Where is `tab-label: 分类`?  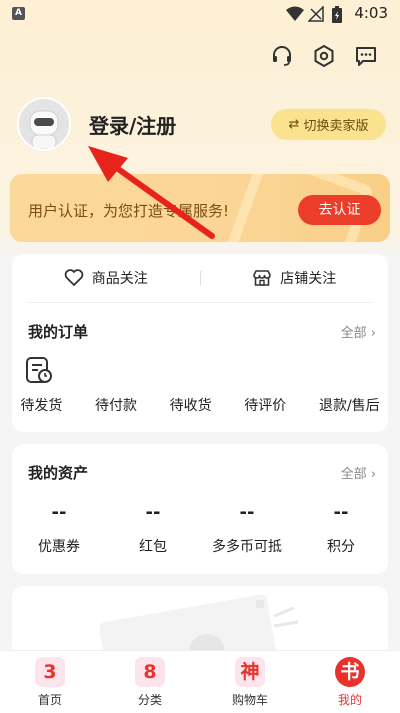 tab-label: 分类 is located at coordinates (149, 700).